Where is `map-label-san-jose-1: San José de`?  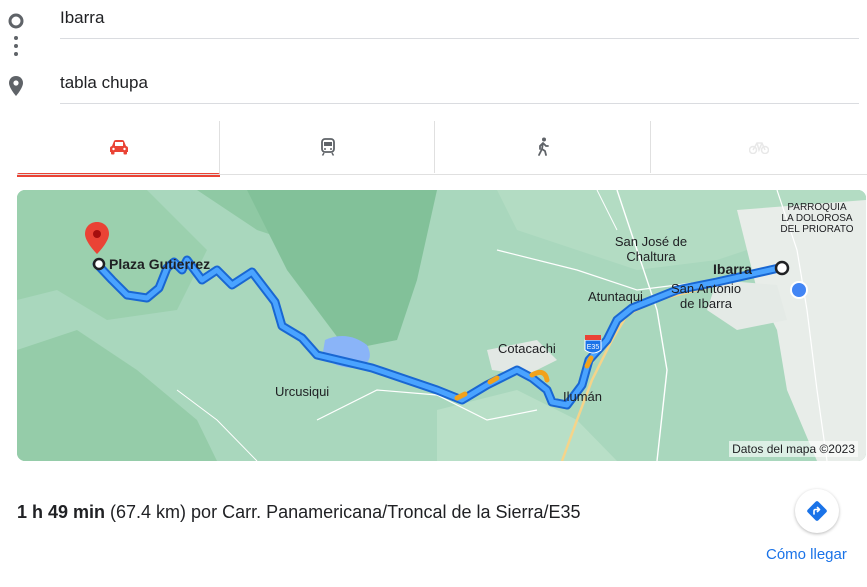 map-label-san-jose-1: San José de is located at coordinates (651, 241).